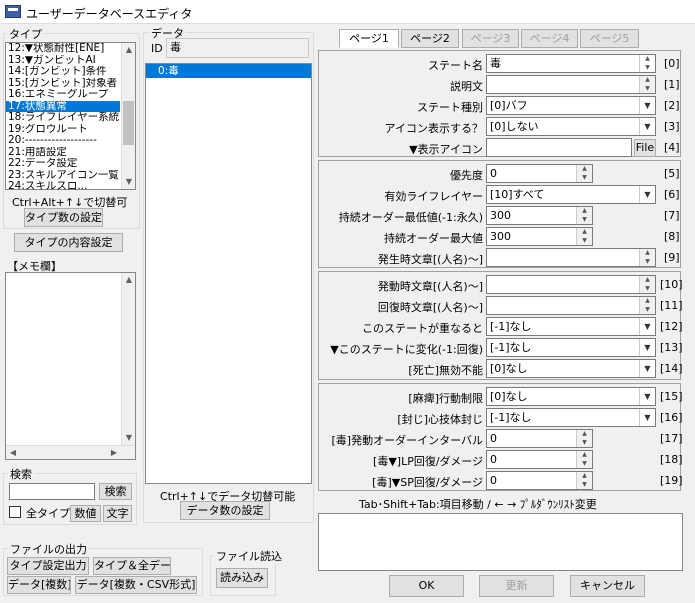  I want to click on type-list-item: 20:-------------------, so click(63, 141).